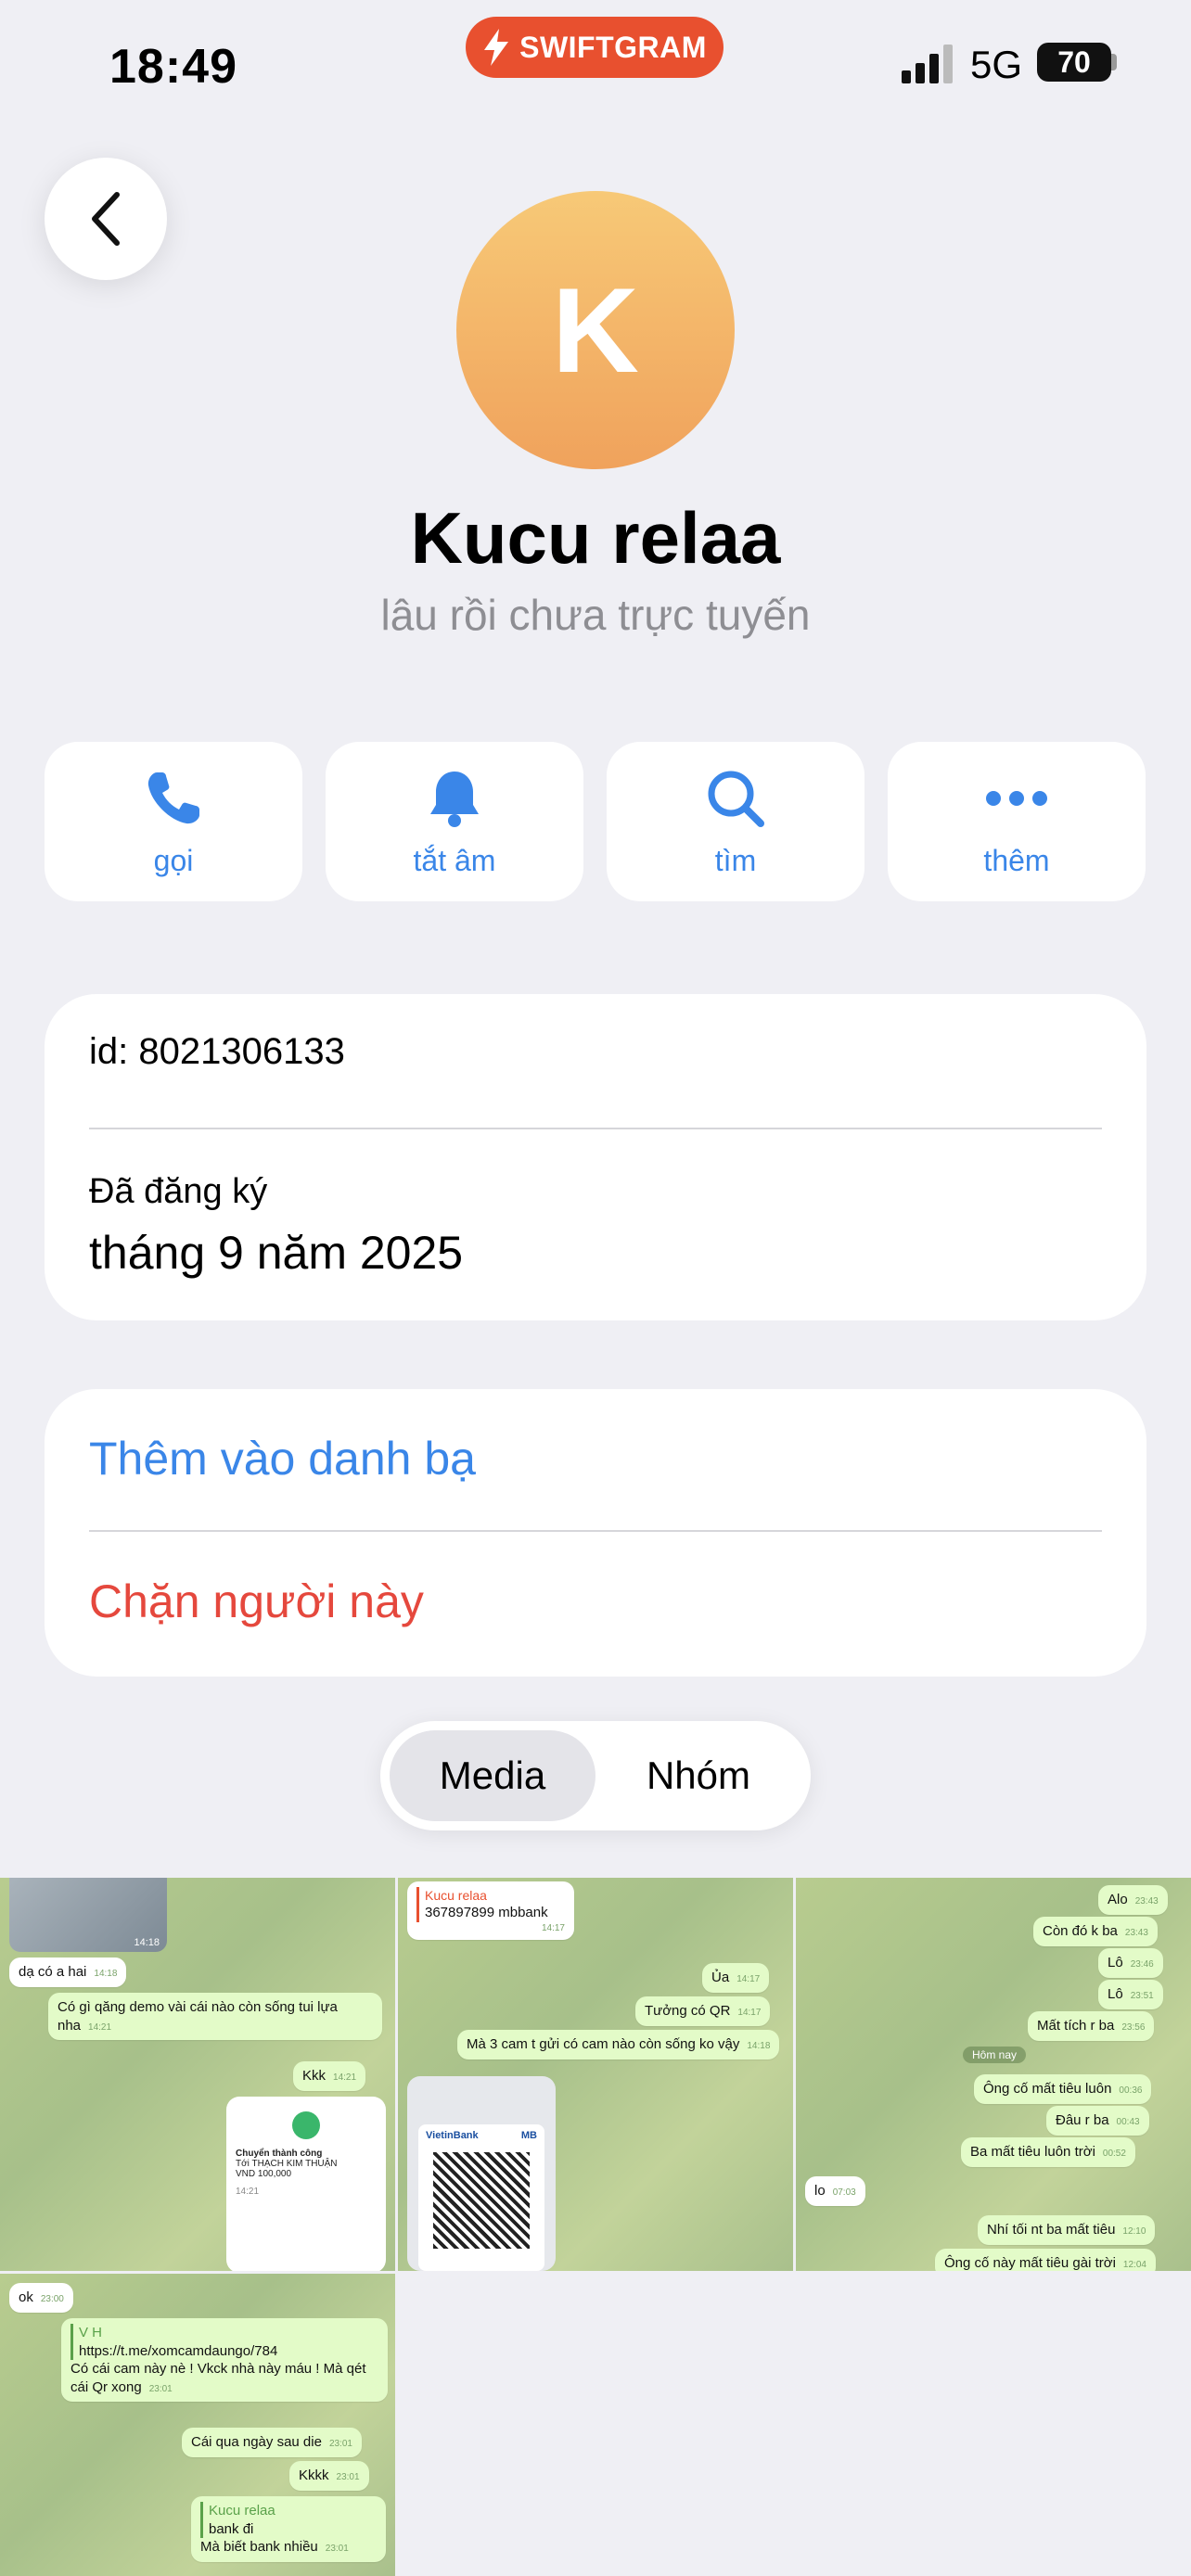  Describe the element at coordinates (276, 1253) in the screenshot. I see `registered-date: tháng 9 năm 2025` at that location.